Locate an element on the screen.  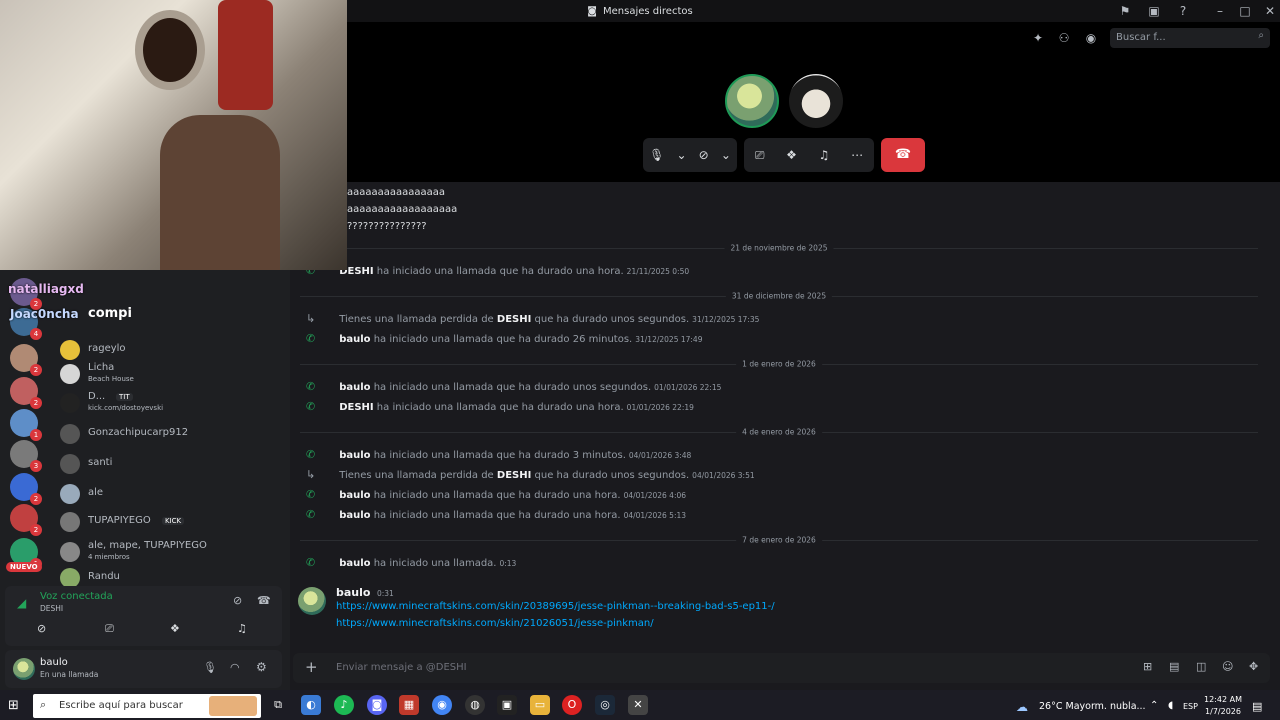
add-attachment-icon: + is located at coordinates (311, 667).